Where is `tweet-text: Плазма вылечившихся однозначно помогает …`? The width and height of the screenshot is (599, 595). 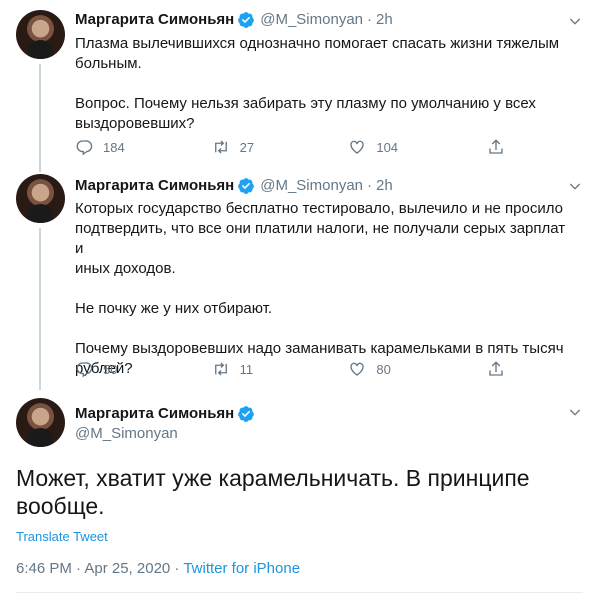 tweet-text: Плазма вылечившихся однозначно помогает … is located at coordinates (317, 83).